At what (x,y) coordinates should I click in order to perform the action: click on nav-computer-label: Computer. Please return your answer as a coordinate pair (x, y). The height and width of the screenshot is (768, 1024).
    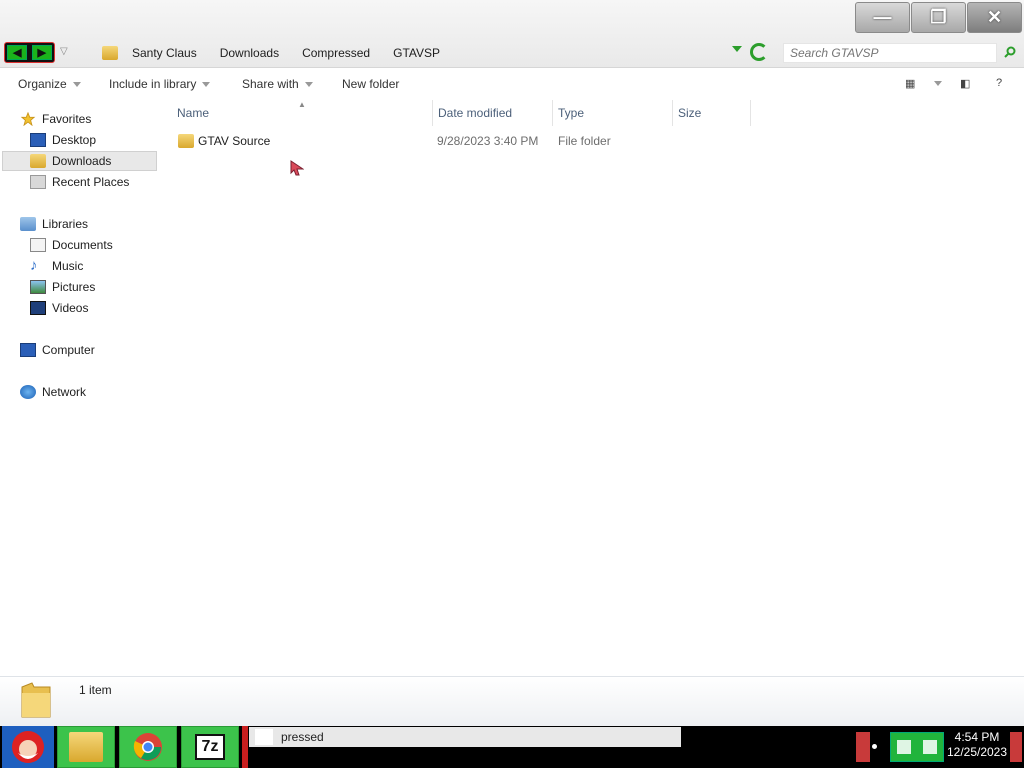
    Looking at the image, I should click on (68, 350).